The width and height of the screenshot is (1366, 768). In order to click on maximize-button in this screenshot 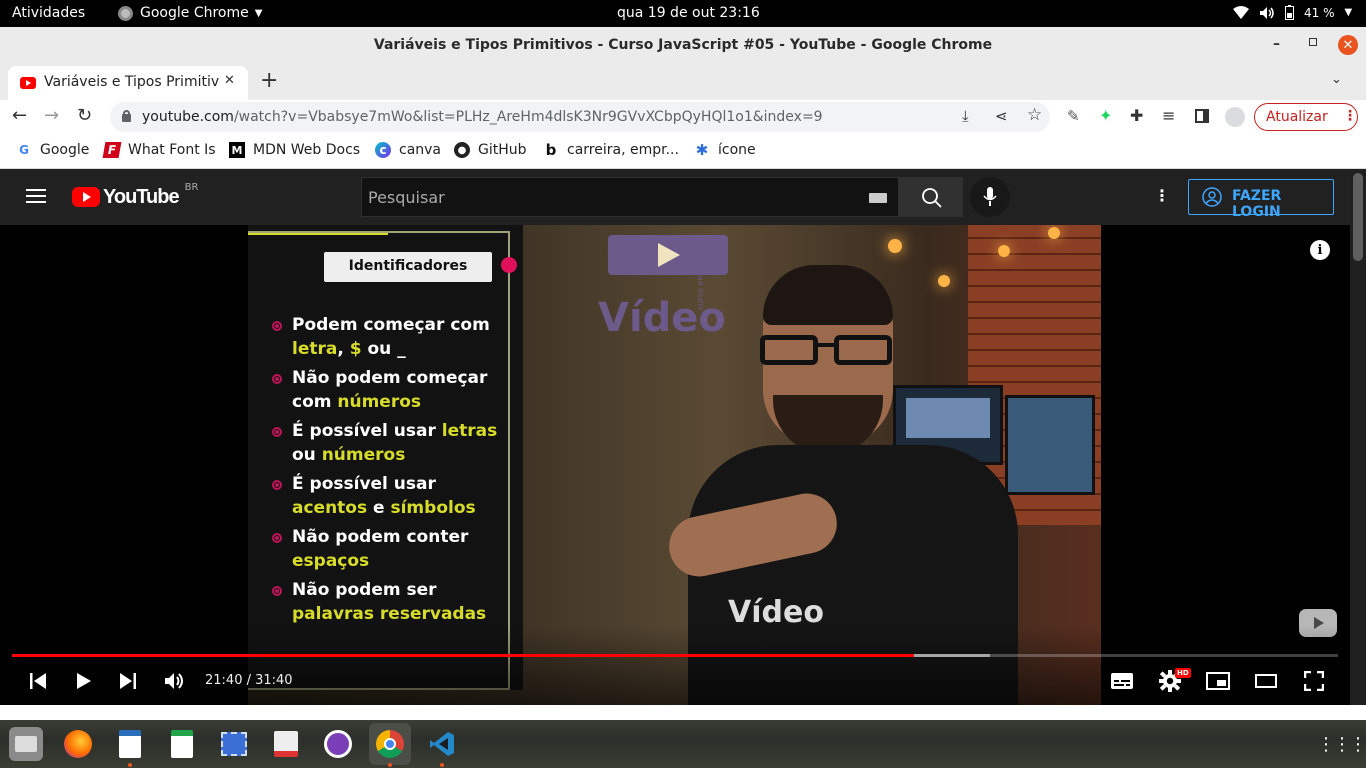, I will do `click(1313, 42)`.